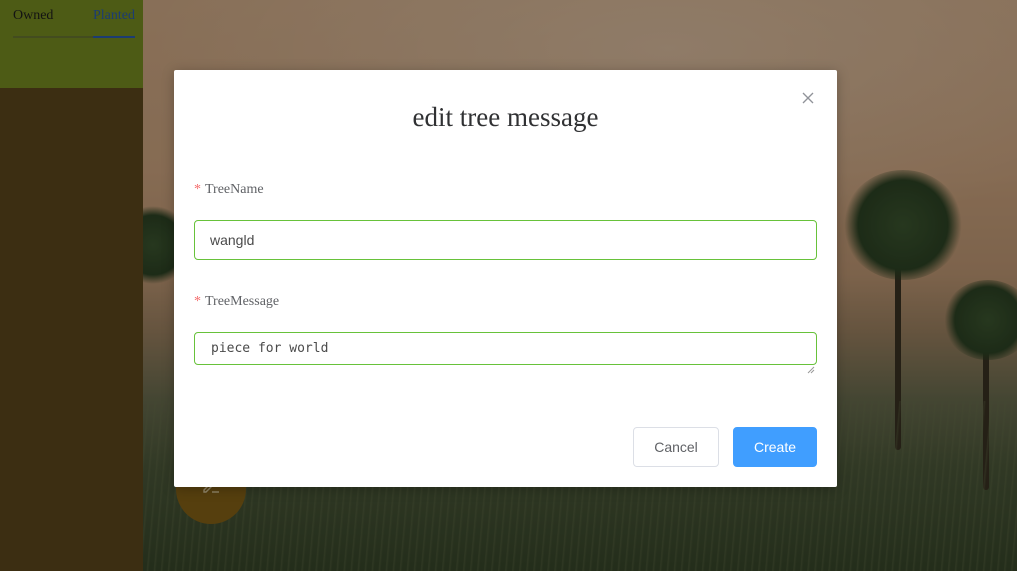 Image resolution: width=1017 pixels, height=571 pixels. I want to click on cancel-button: Cancel, so click(676, 447).